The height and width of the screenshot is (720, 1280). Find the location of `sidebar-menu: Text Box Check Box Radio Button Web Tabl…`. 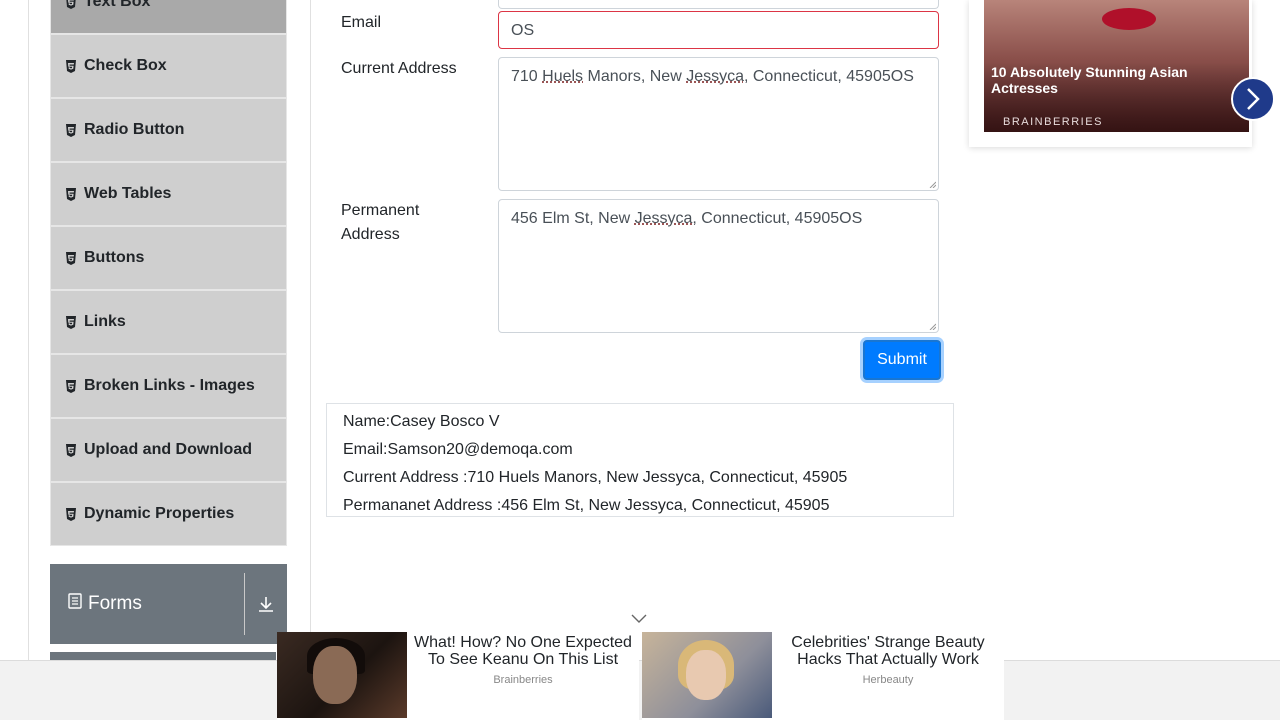

sidebar-menu: Text Box Check Box Radio Button Web Tabl… is located at coordinates (168, 273).